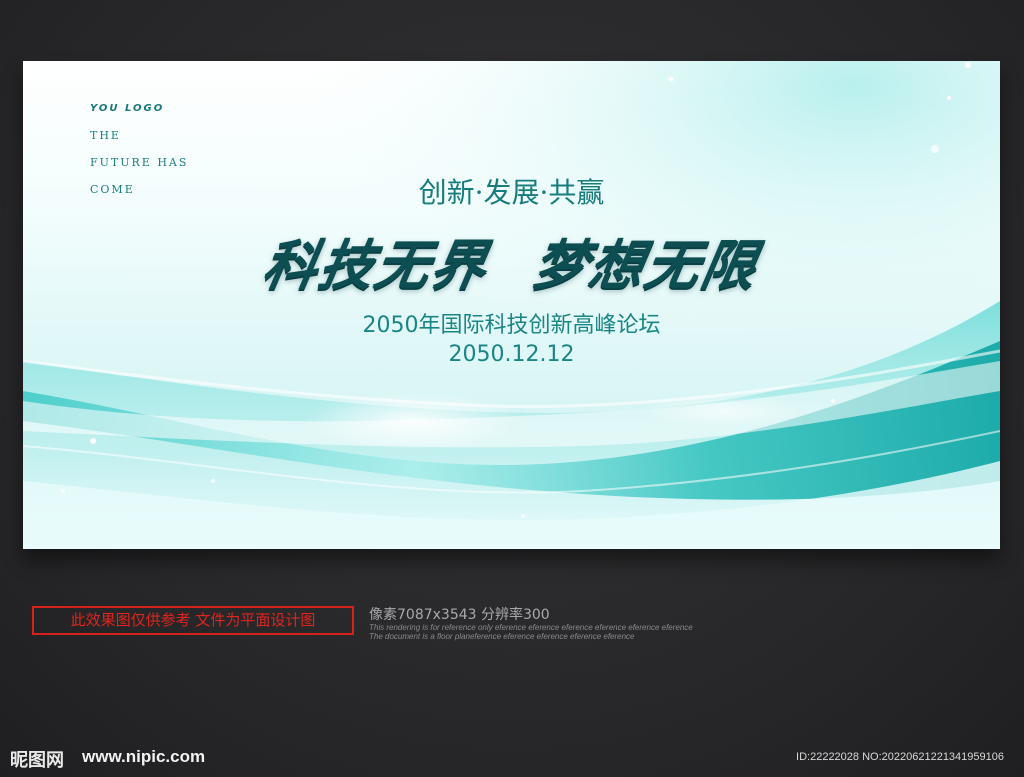  Describe the element at coordinates (511, 354) in the screenshot. I see `event-date: 2050.12.12` at that location.